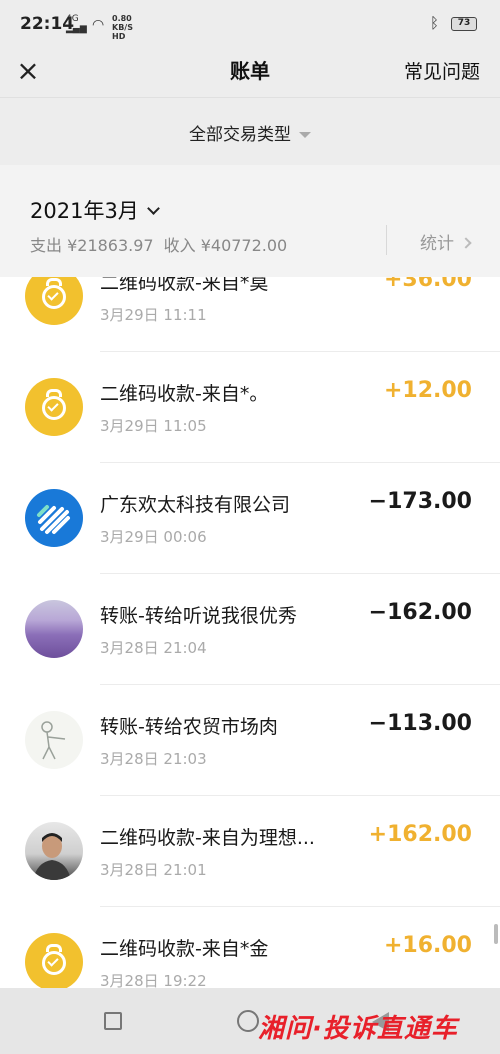 This screenshot has width=500, height=1054. Describe the element at coordinates (442, 70) in the screenshot. I see `faq-button: 常见问题` at that location.